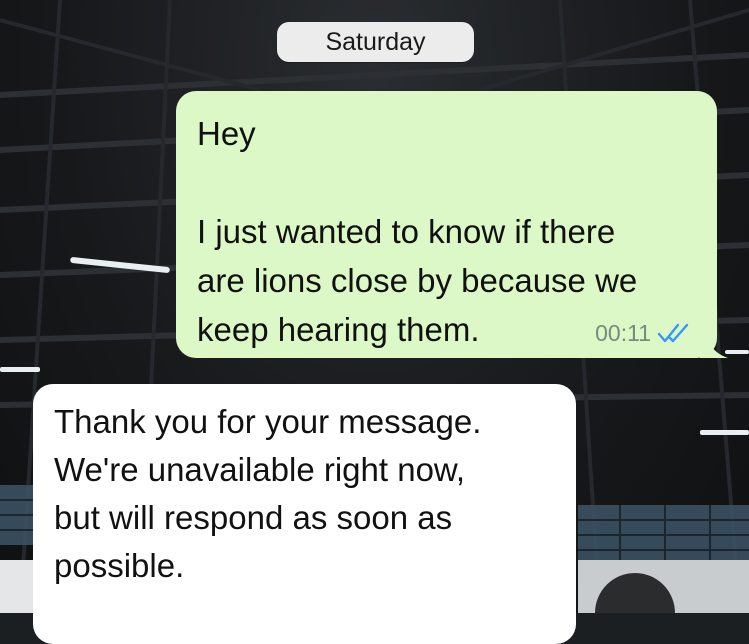 This screenshot has width=749, height=644. Describe the element at coordinates (260, 469) in the screenshot. I see `message-text-line: We're unavailable right now,` at that location.